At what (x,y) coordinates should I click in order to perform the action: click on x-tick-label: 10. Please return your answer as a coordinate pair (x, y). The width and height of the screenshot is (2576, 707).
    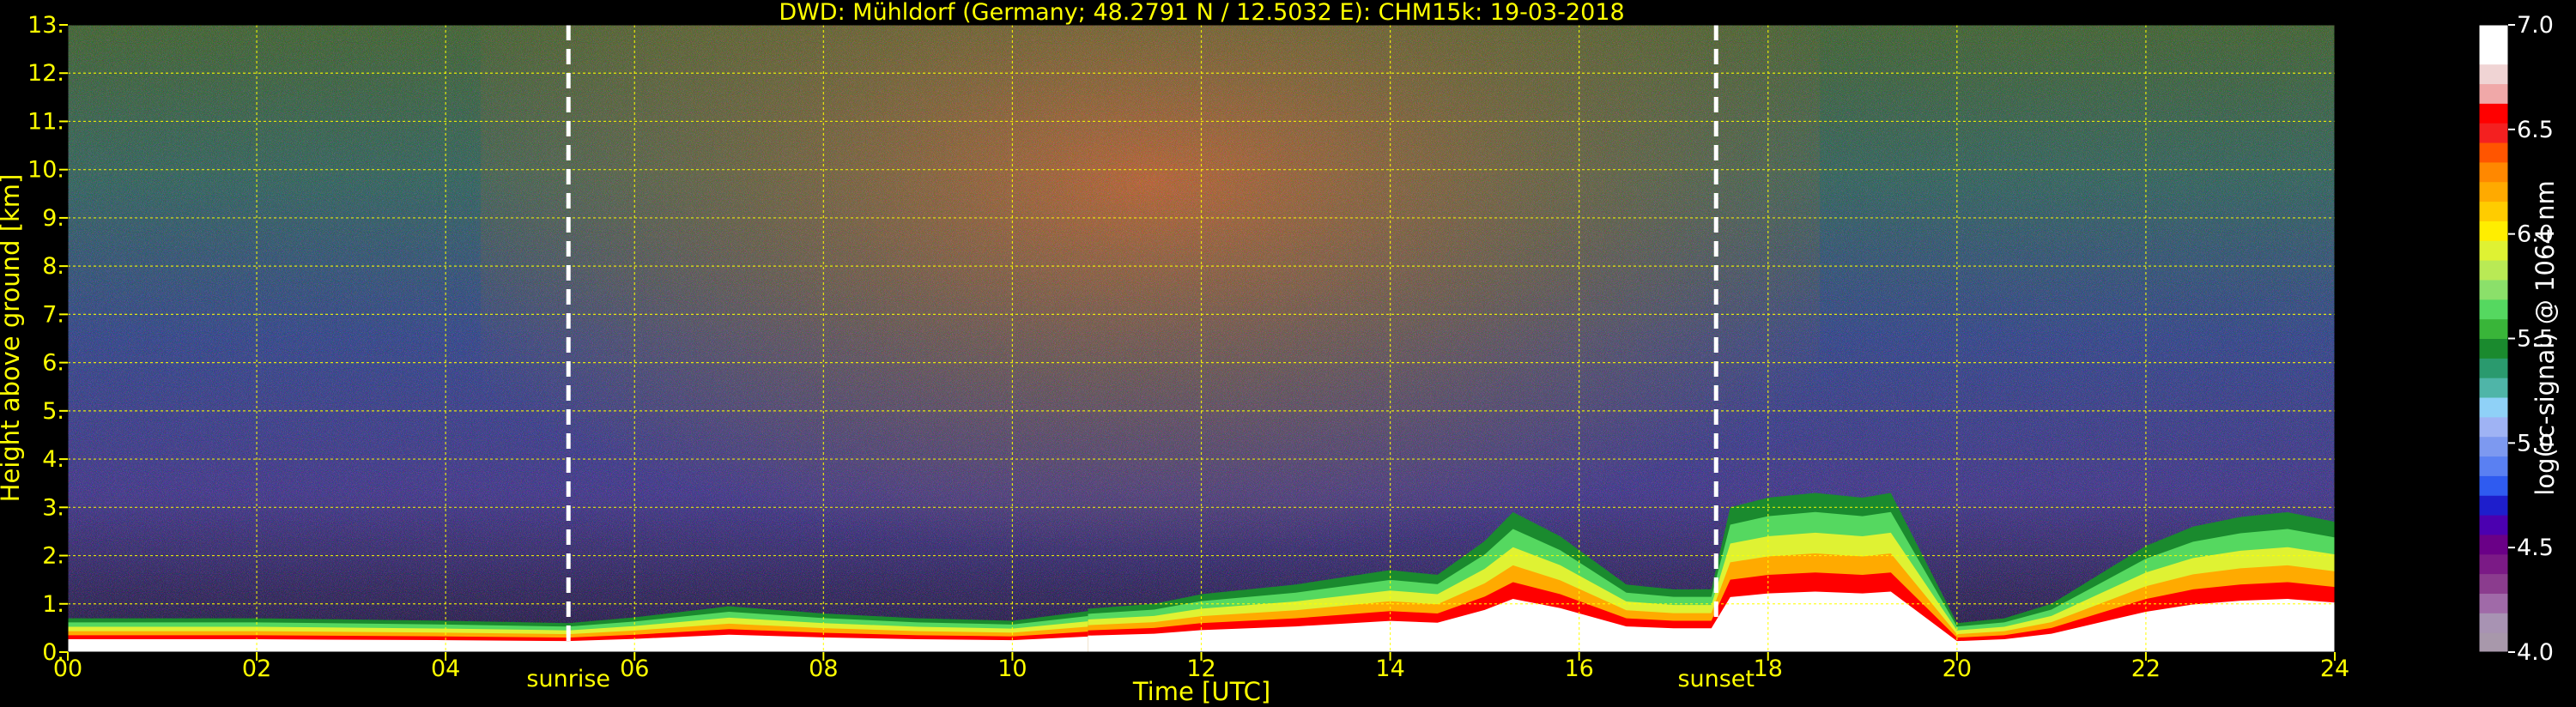
    Looking at the image, I should click on (1012, 669).